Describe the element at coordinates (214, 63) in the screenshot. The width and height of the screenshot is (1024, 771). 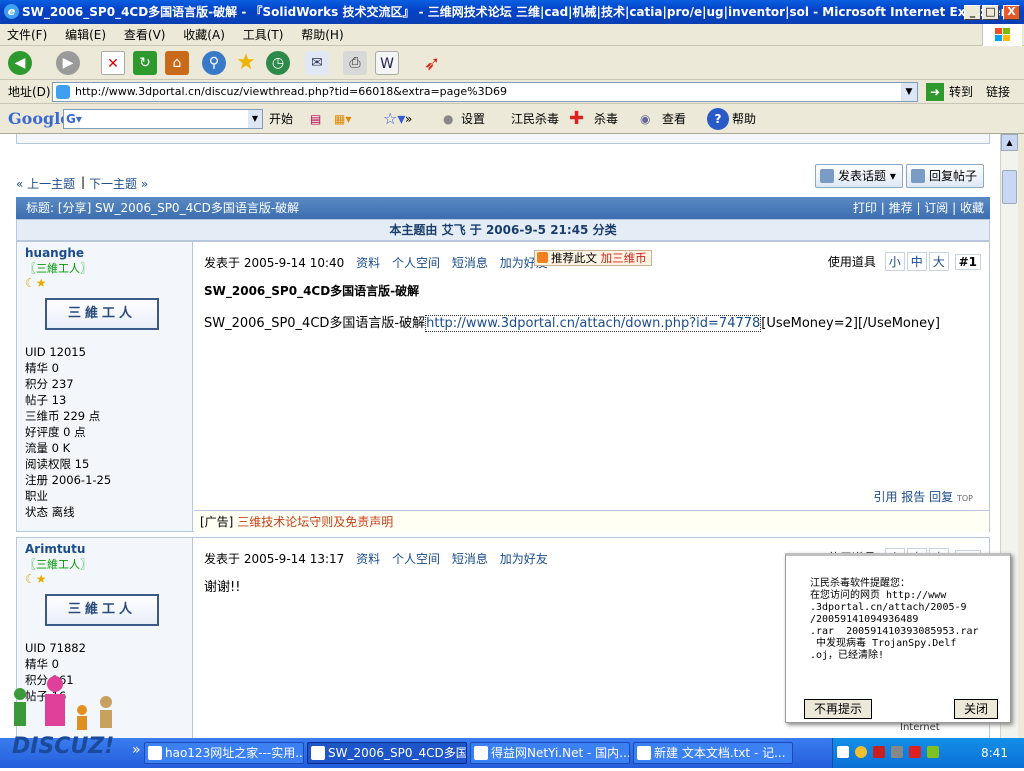
I see `search-icon: ⚲` at that location.